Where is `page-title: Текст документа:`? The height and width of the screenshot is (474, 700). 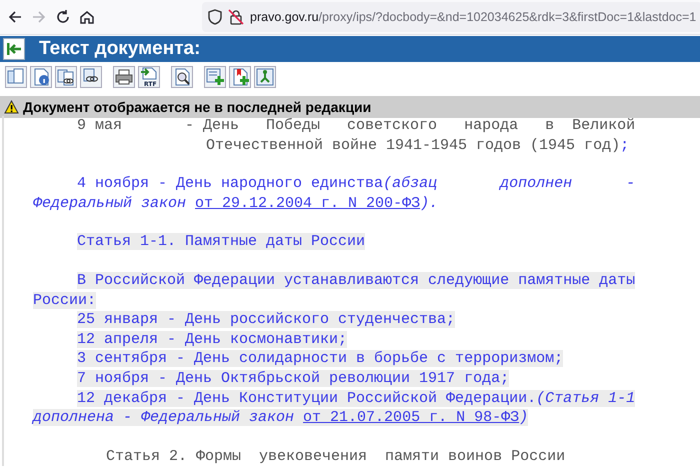 page-title: Текст документа: is located at coordinates (119, 49).